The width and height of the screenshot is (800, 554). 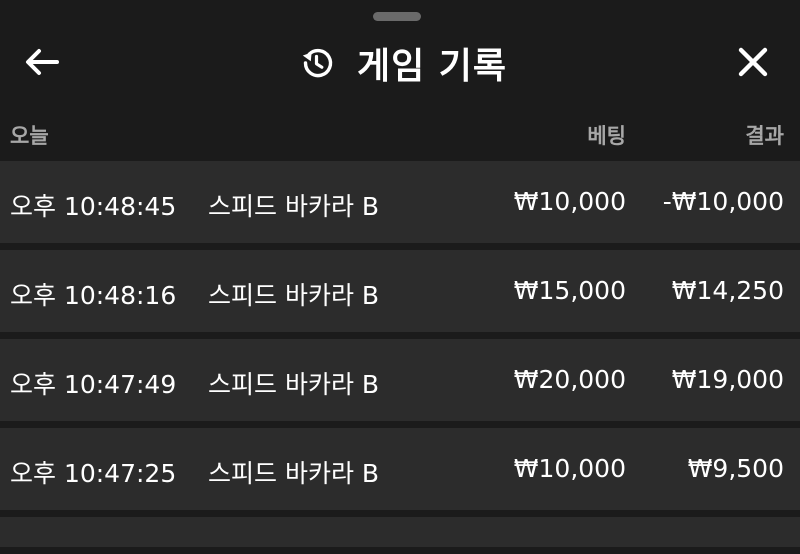 What do you see at coordinates (29, 136) in the screenshot?
I see `column-header-date: 오늘` at bounding box center [29, 136].